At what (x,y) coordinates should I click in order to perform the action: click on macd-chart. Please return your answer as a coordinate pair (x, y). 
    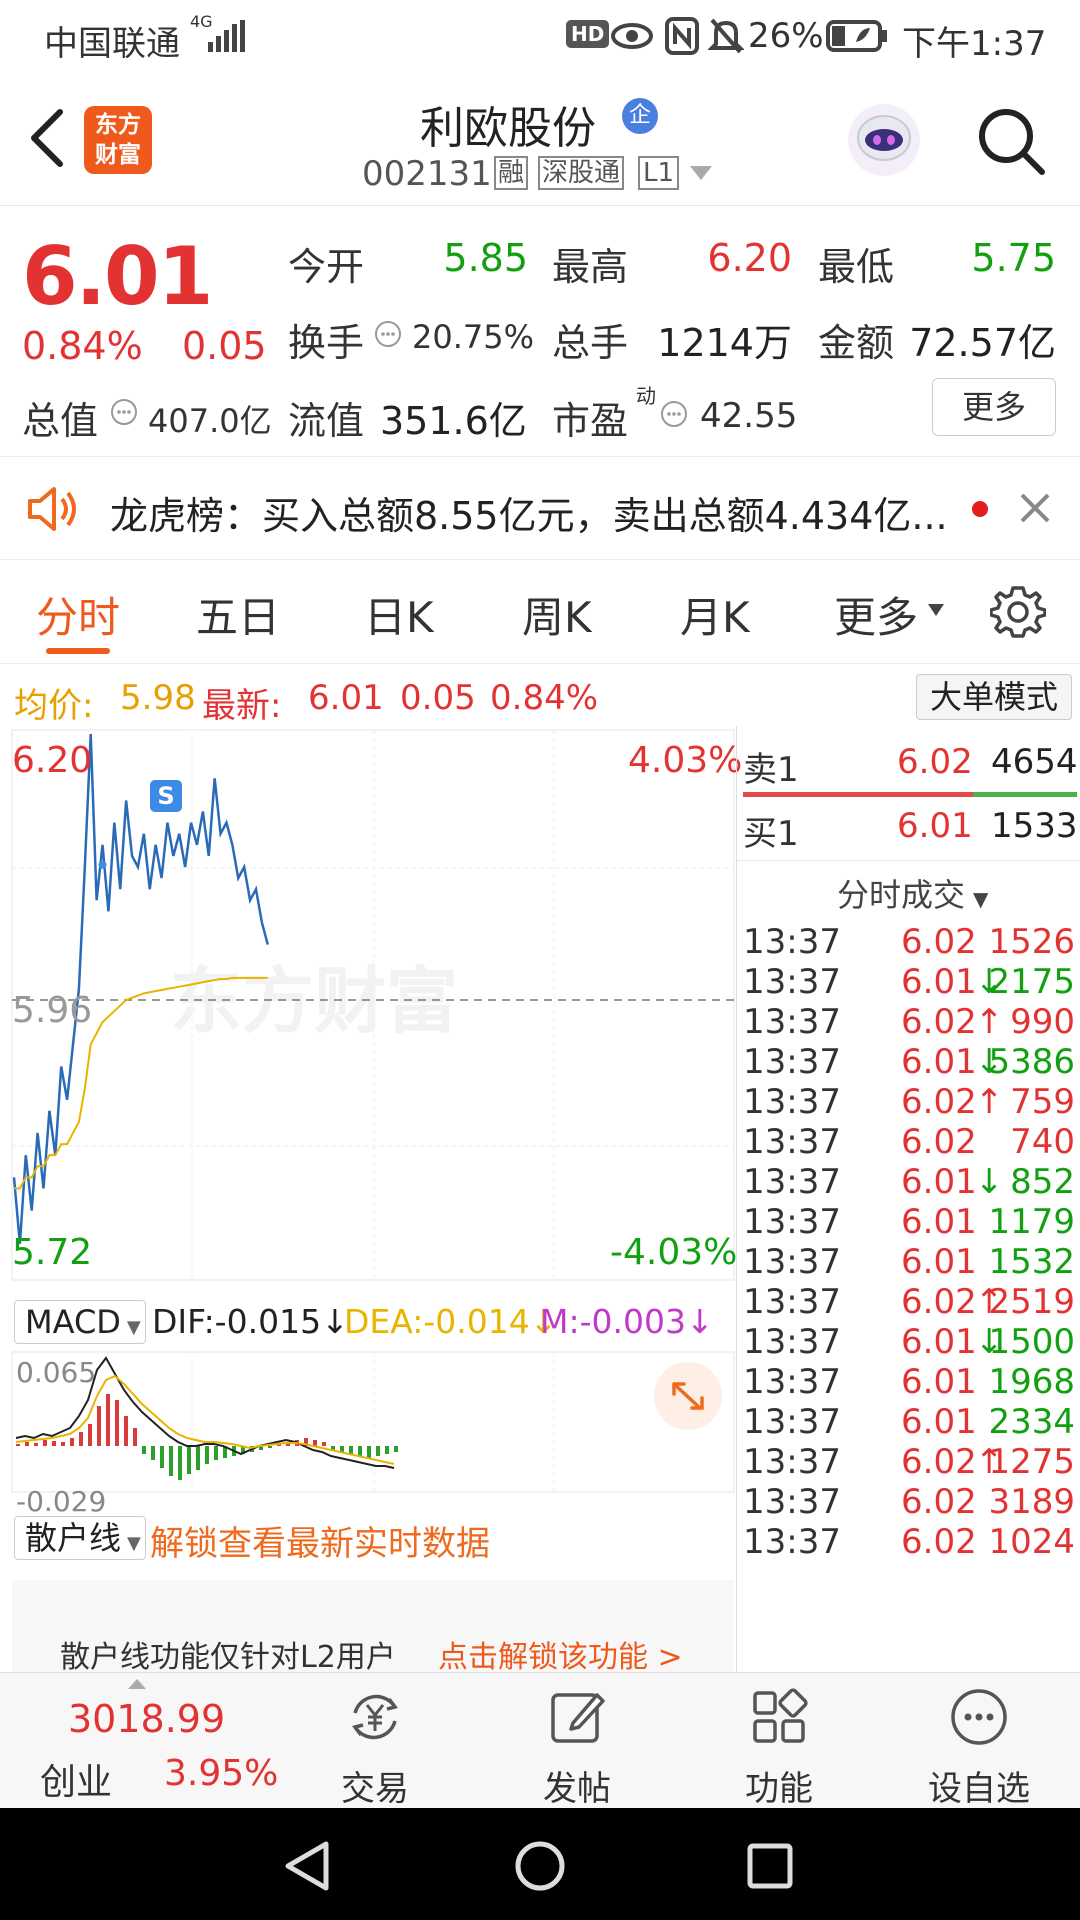
    Looking at the image, I should click on (368, 1422).